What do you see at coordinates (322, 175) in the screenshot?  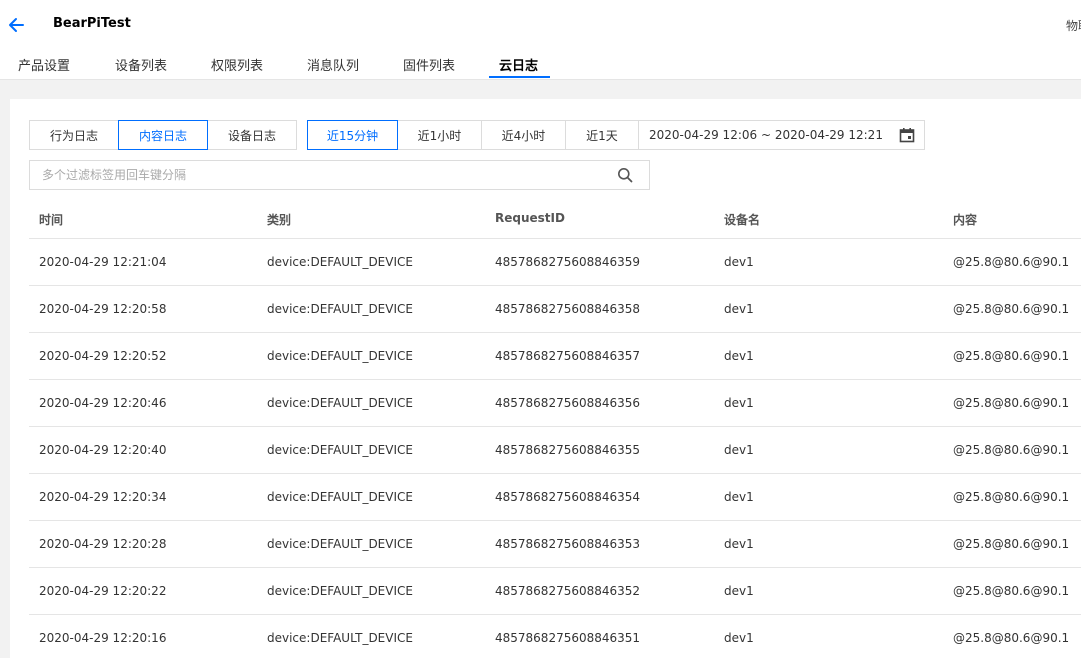 I see `search-input` at bounding box center [322, 175].